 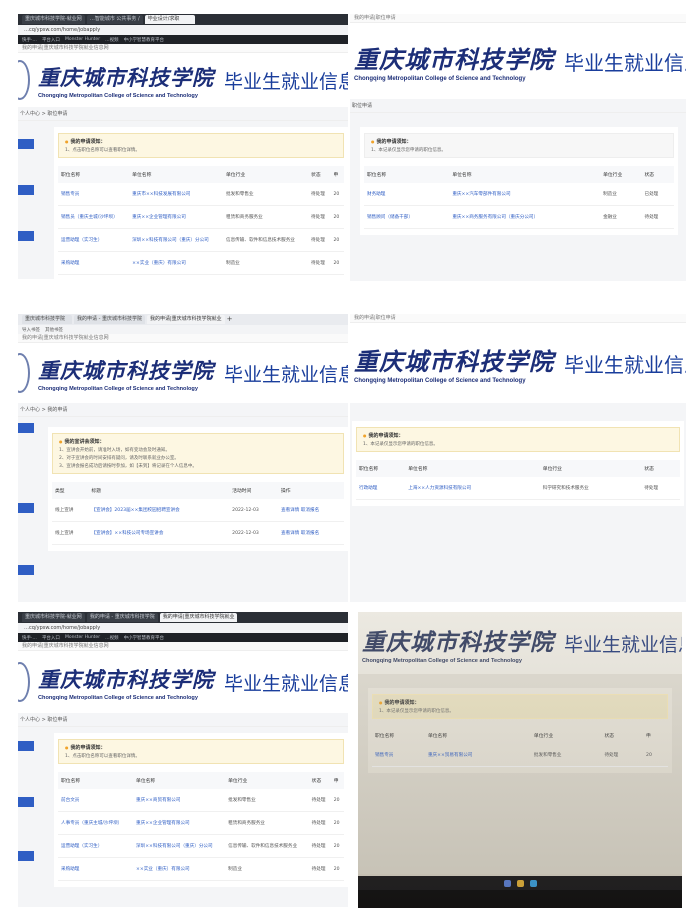 What do you see at coordinates (253, 490) in the screenshot?
I see `column-header: 活动时间` at bounding box center [253, 490].